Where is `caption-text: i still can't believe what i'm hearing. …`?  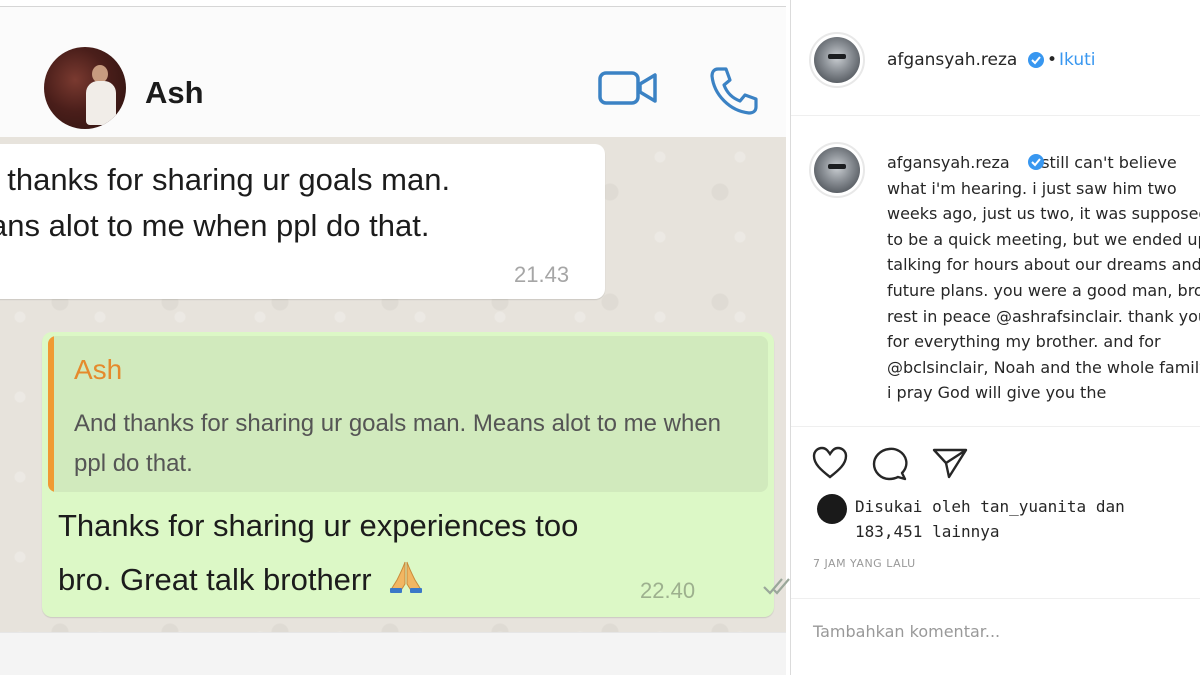 caption-text: i still can't believe what i'm hearing. … is located at coordinates (1043, 278).